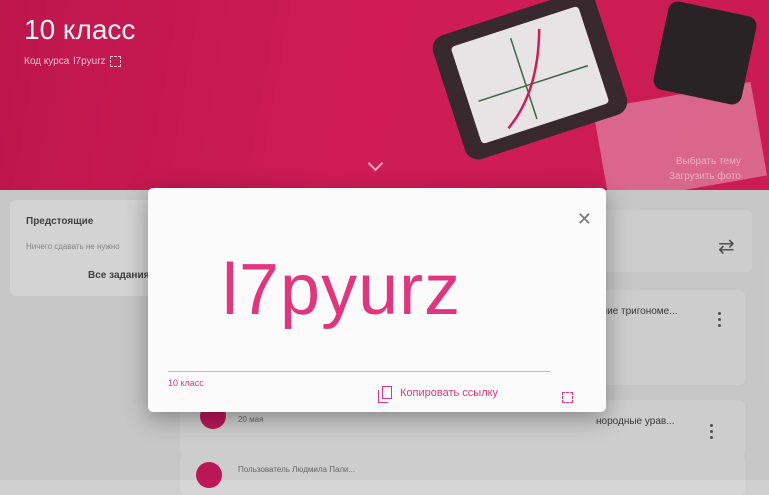  I want to click on fullscreen-icon, so click(567, 397).